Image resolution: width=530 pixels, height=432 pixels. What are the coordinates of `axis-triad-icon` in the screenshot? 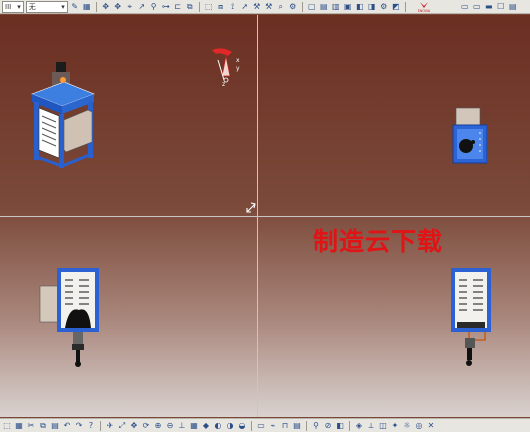 It's located at (251, 207).